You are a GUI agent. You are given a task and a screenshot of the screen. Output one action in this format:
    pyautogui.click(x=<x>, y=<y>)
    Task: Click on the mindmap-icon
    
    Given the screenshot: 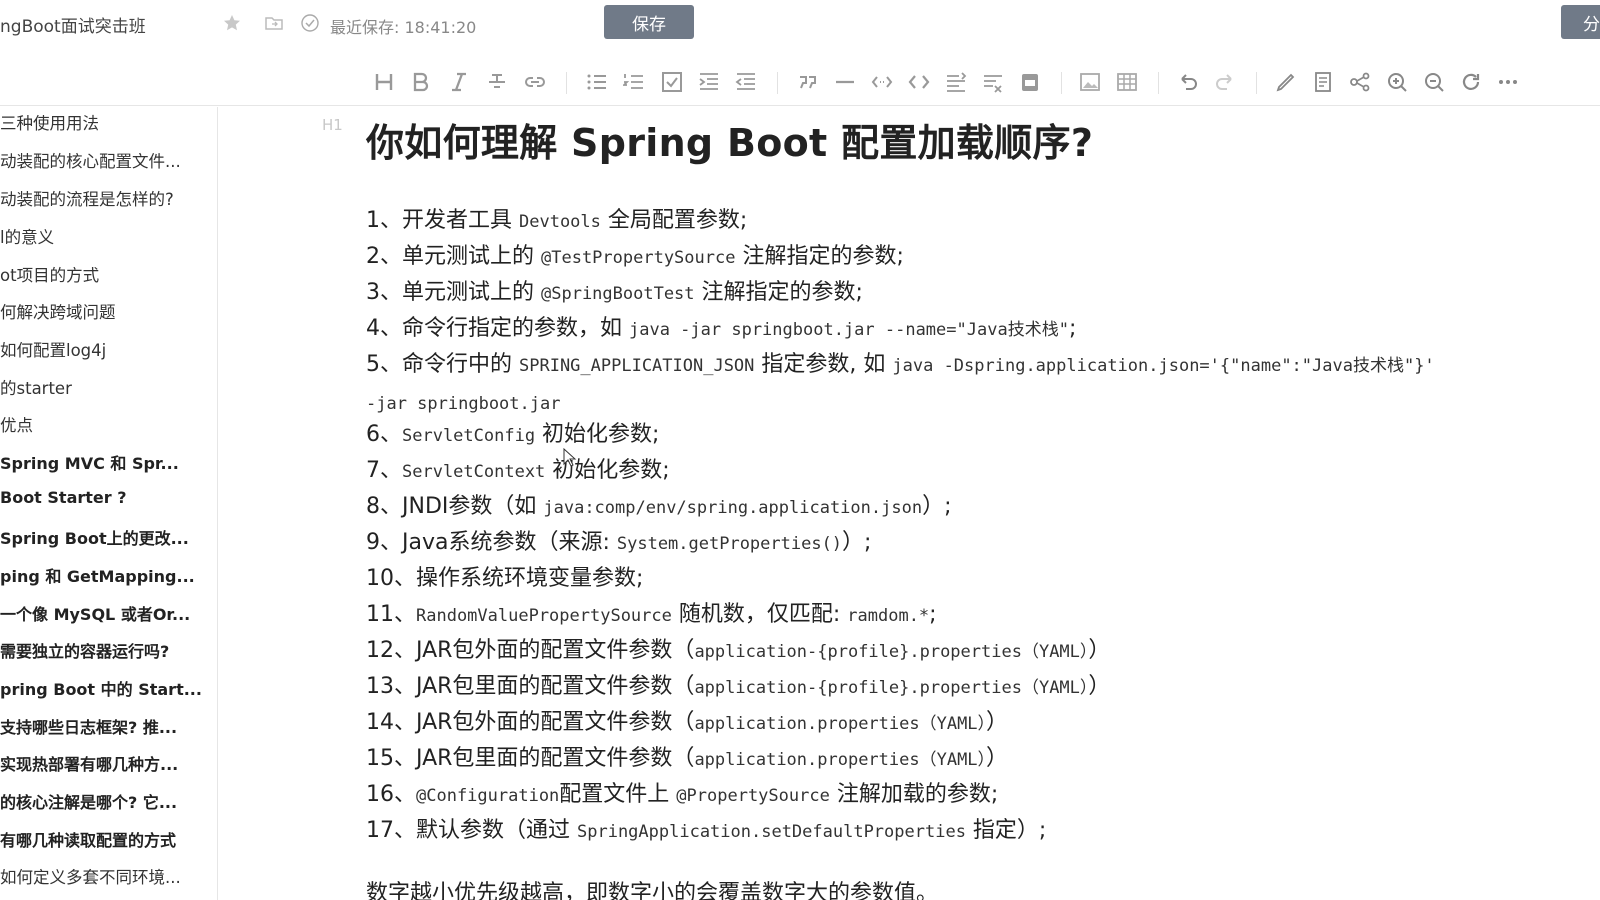 What is the action you would take?
    pyautogui.click(x=1360, y=82)
    